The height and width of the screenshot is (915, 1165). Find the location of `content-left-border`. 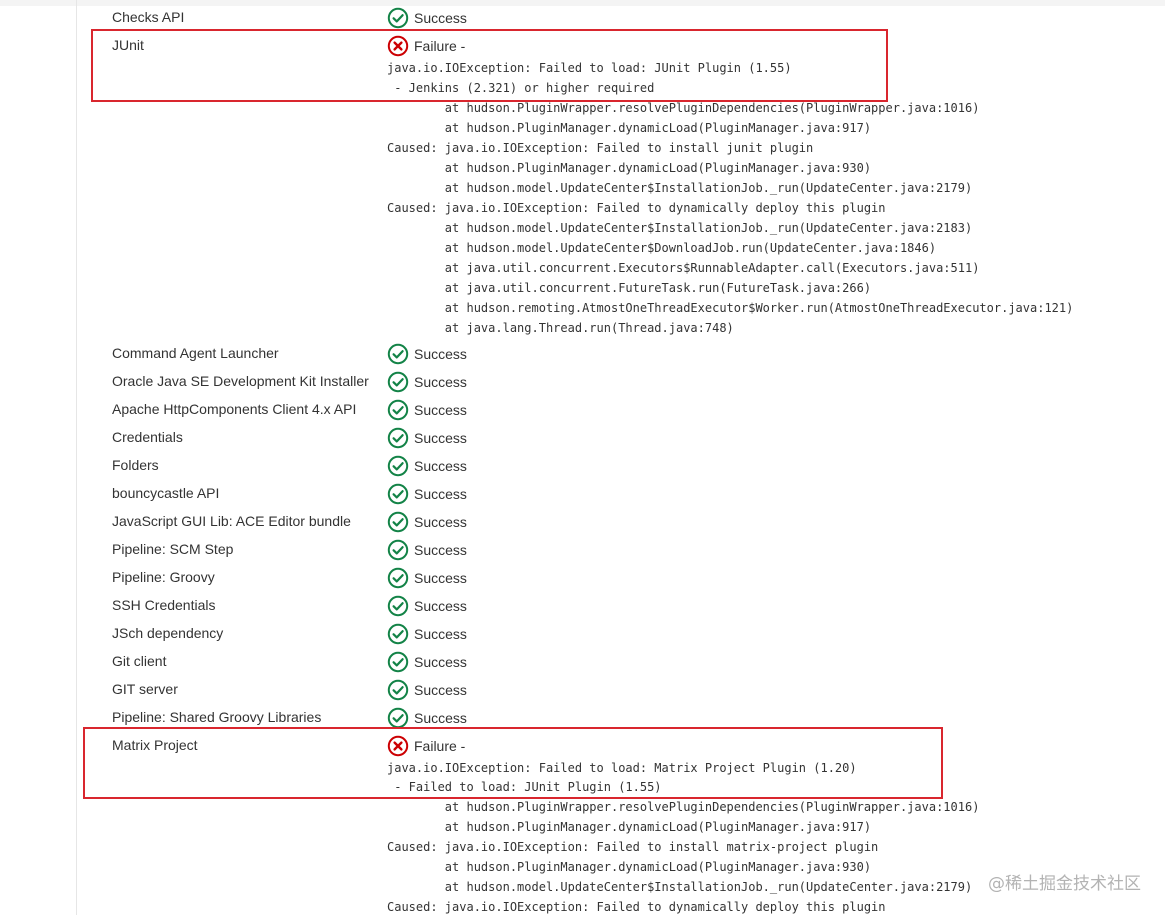

content-left-border is located at coordinates (76, 457).